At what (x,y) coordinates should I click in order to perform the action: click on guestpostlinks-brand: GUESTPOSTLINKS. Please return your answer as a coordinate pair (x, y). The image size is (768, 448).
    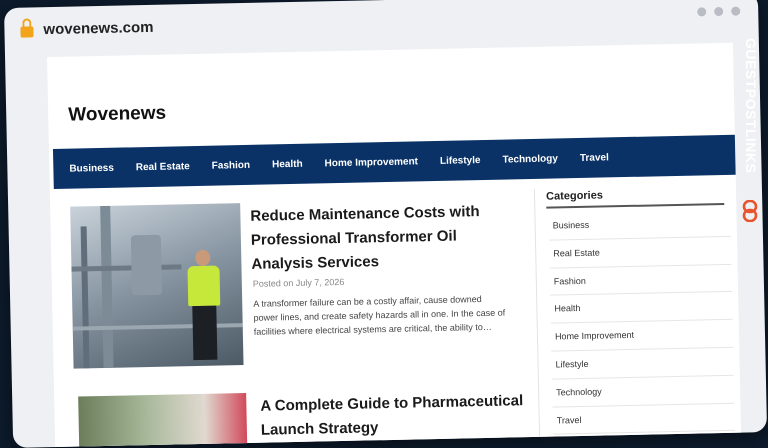
    Looking at the image, I should click on (752, 130).